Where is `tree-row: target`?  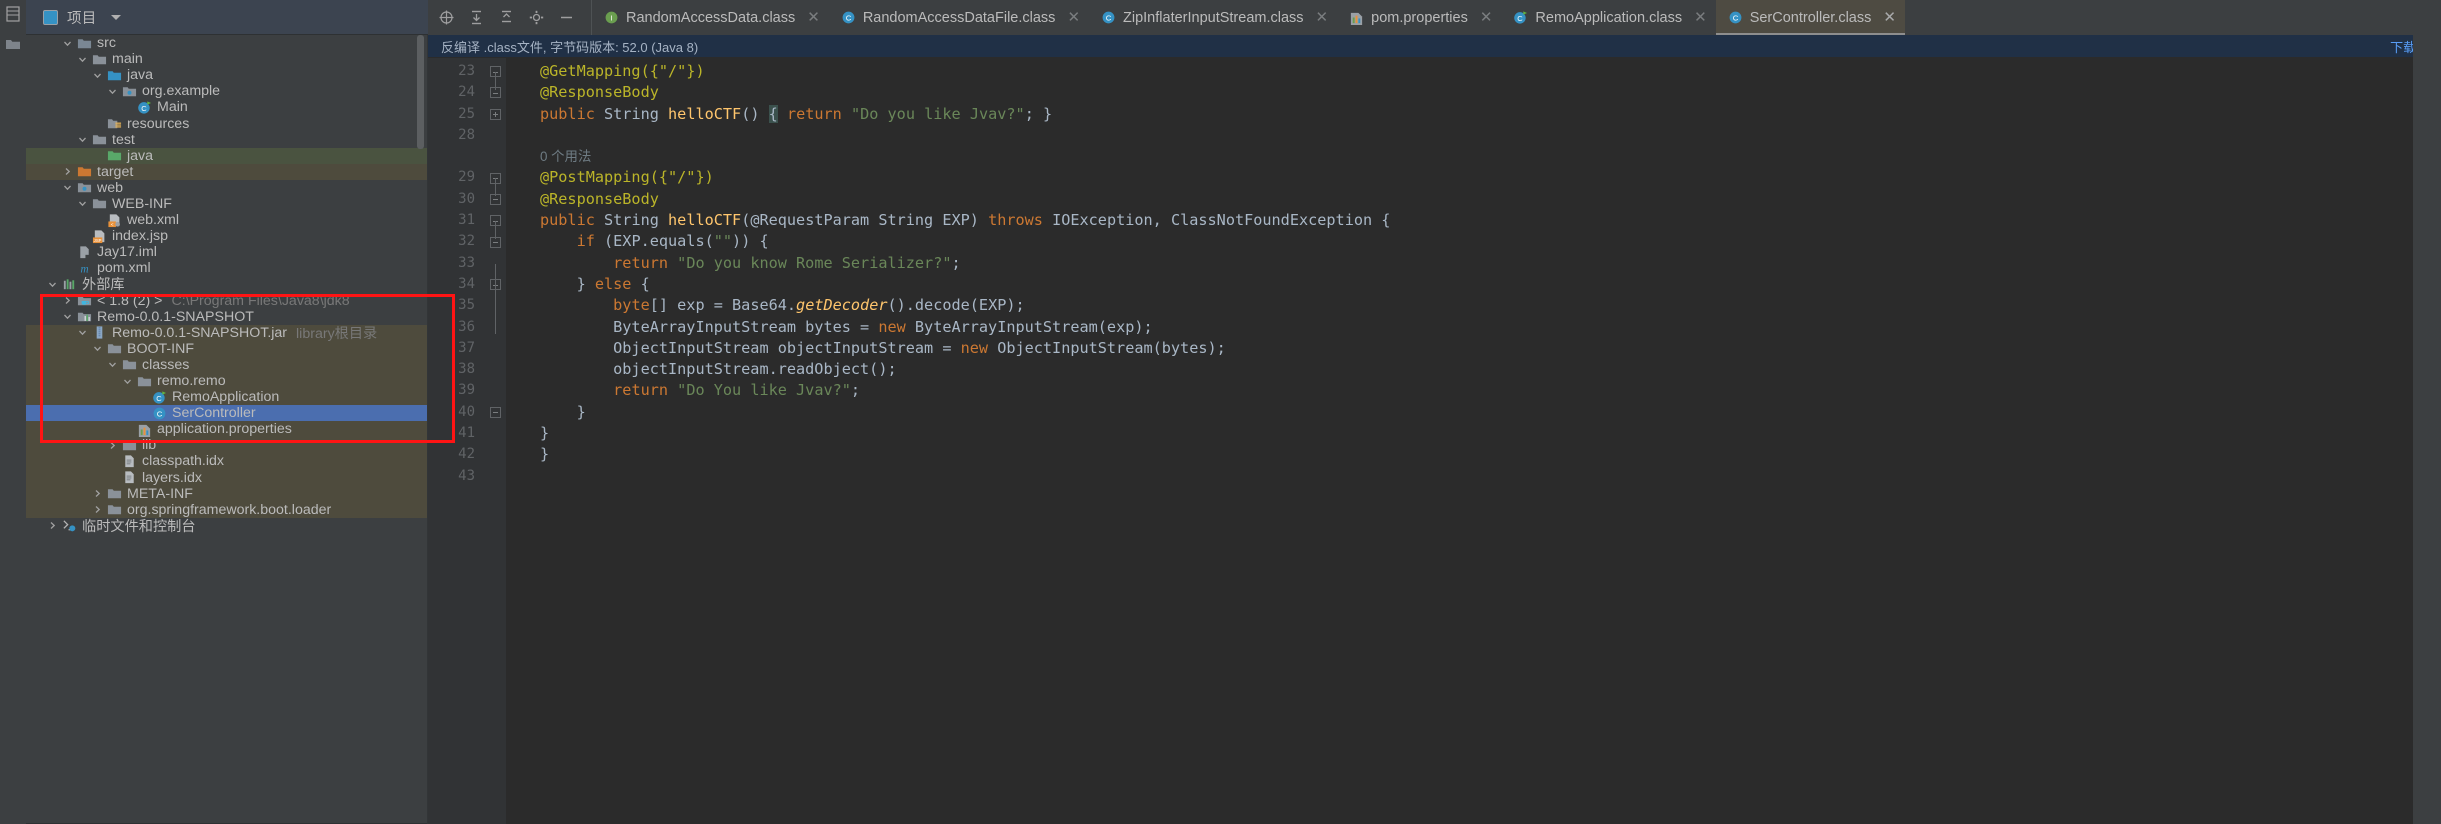 tree-row: target is located at coordinates (226, 171).